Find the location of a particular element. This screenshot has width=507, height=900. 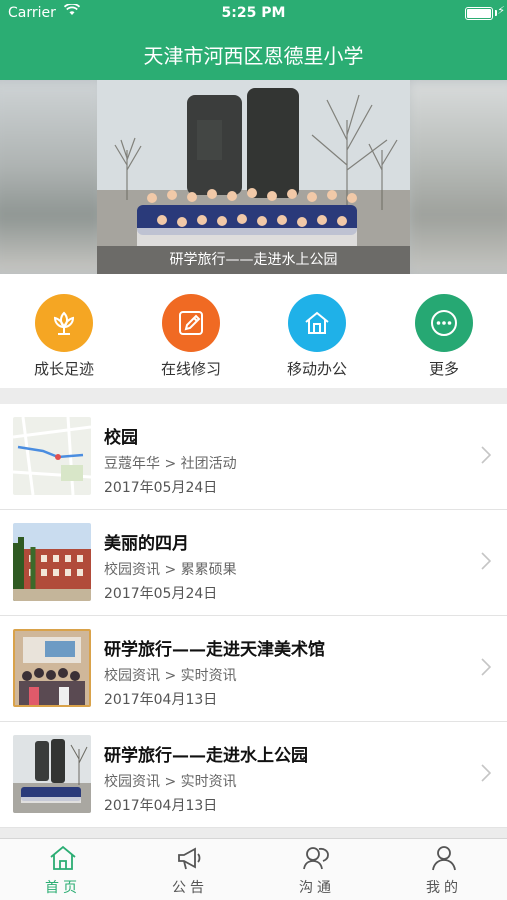

building-thumbnail is located at coordinates (52, 562).